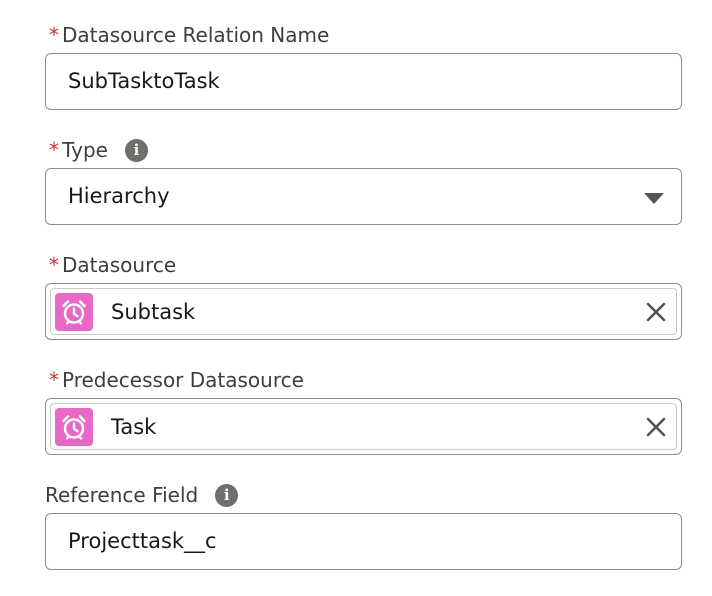  What do you see at coordinates (85, 150) in the screenshot?
I see `type-label-text: Type` at bounding box center [85, 150].